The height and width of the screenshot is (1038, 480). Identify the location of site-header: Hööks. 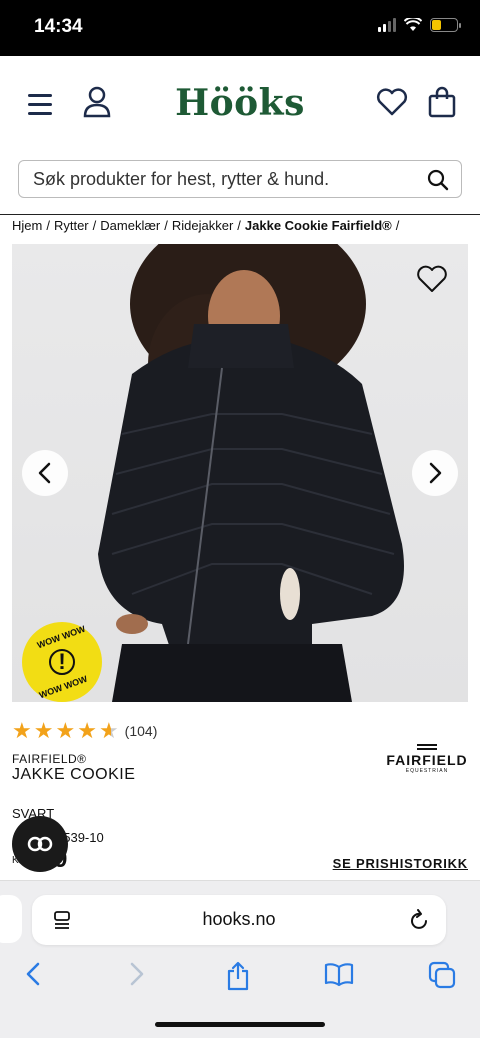
(240, 104).